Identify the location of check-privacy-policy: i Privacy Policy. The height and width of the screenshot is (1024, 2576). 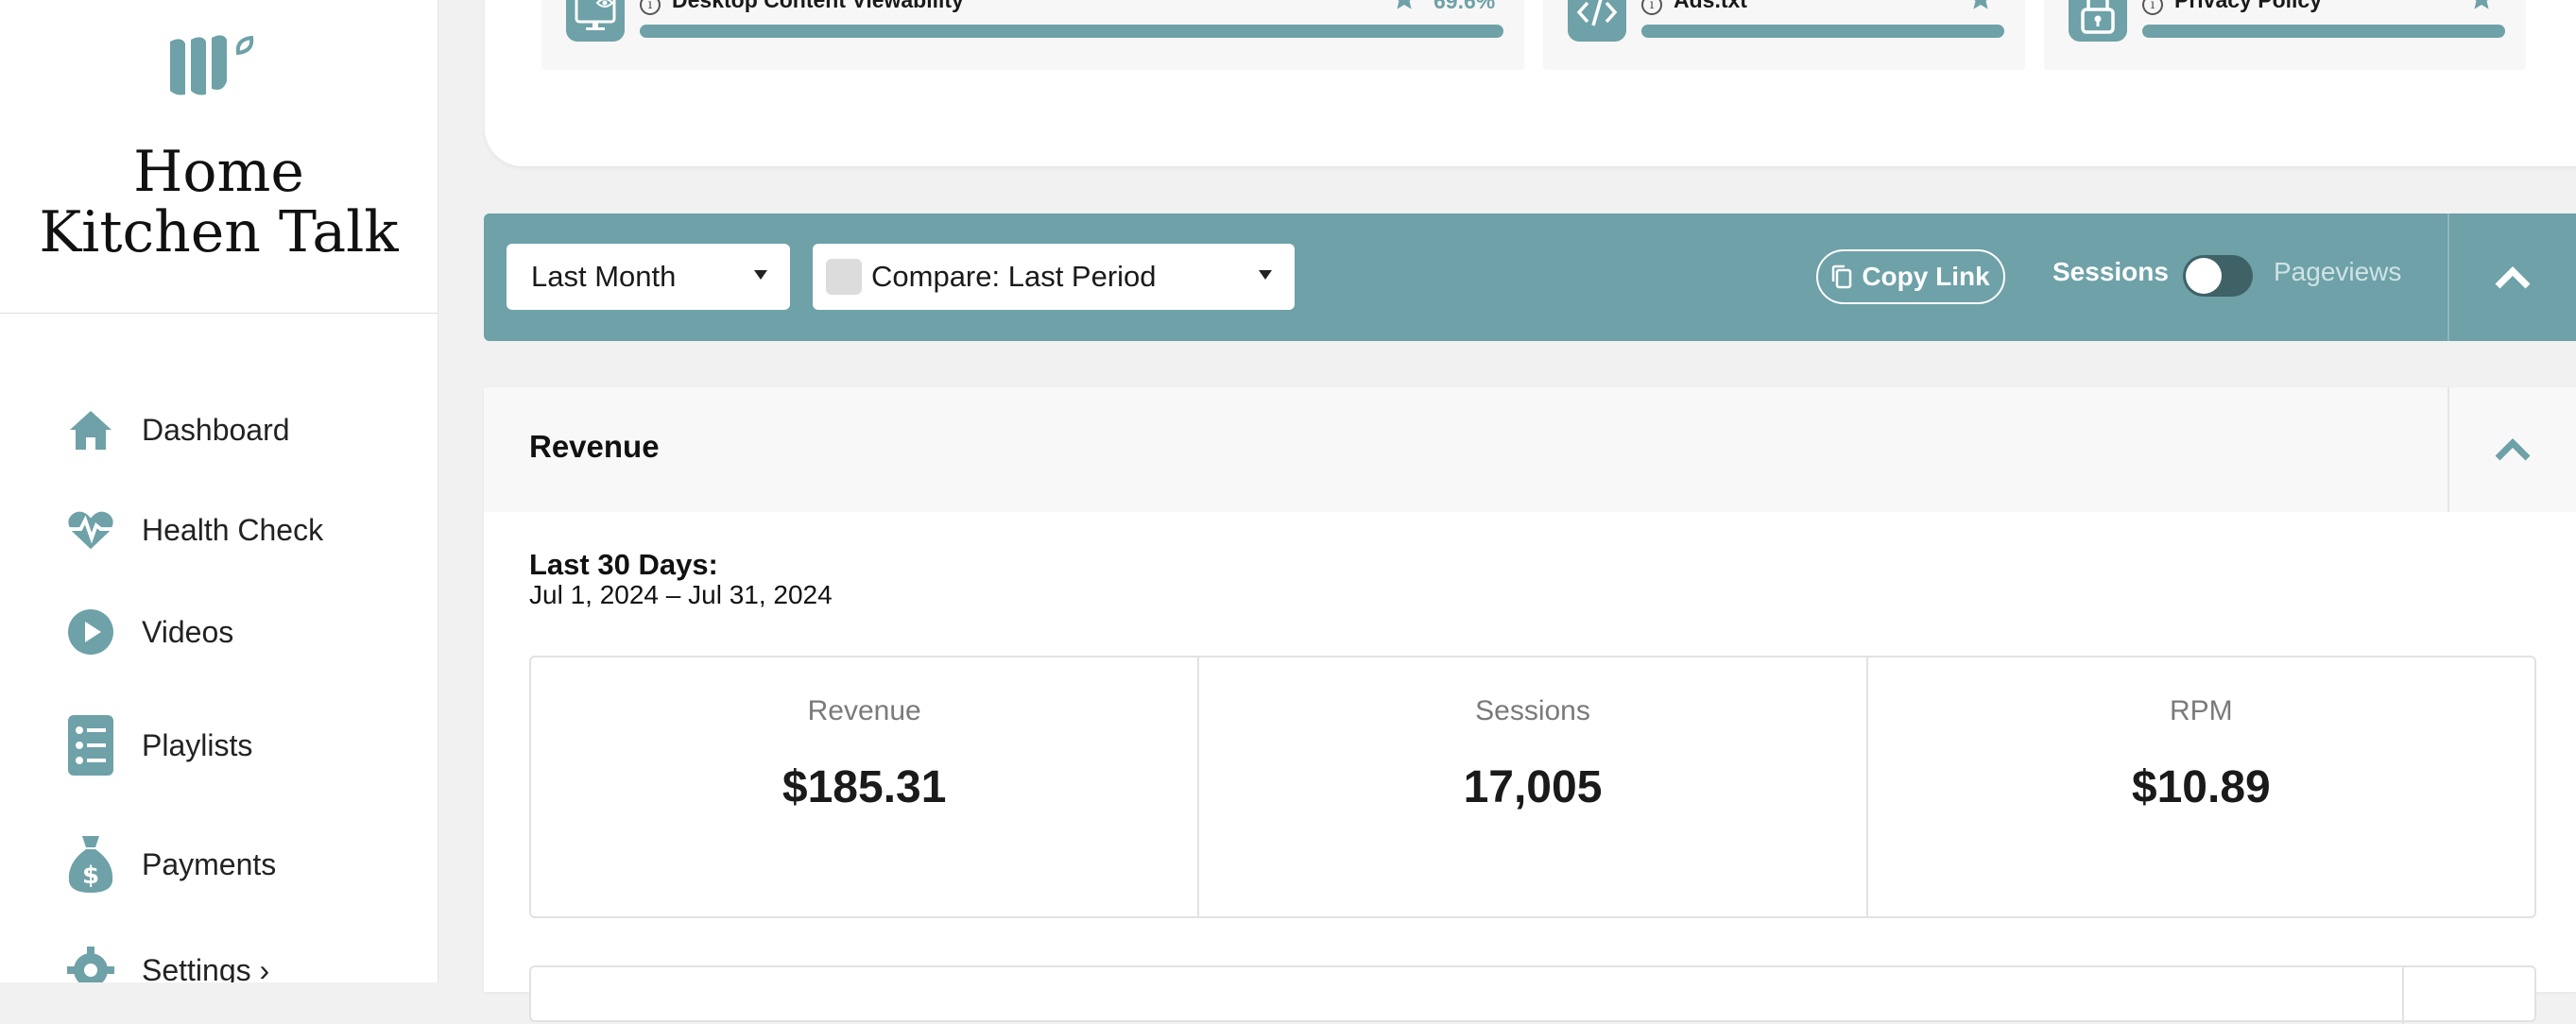
(2285, 35).